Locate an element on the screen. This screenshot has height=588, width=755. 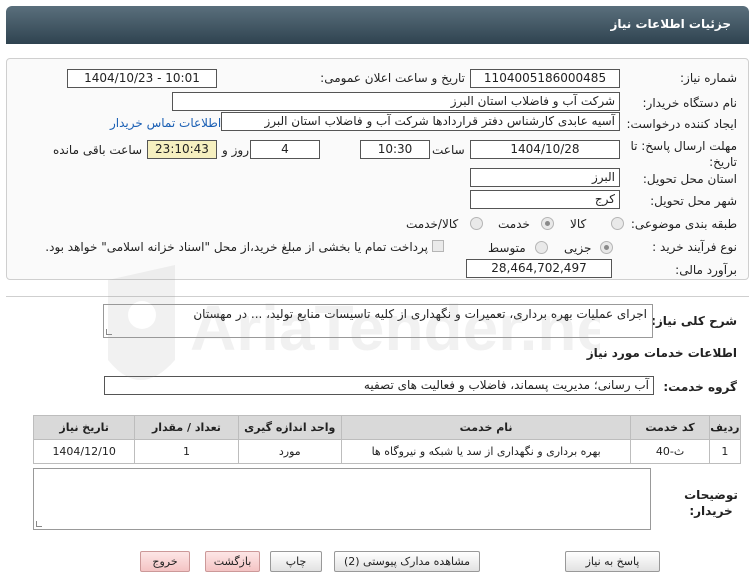
buyer-org-label: نام دستگاه خریدار: is located at coordinates (690, 103).